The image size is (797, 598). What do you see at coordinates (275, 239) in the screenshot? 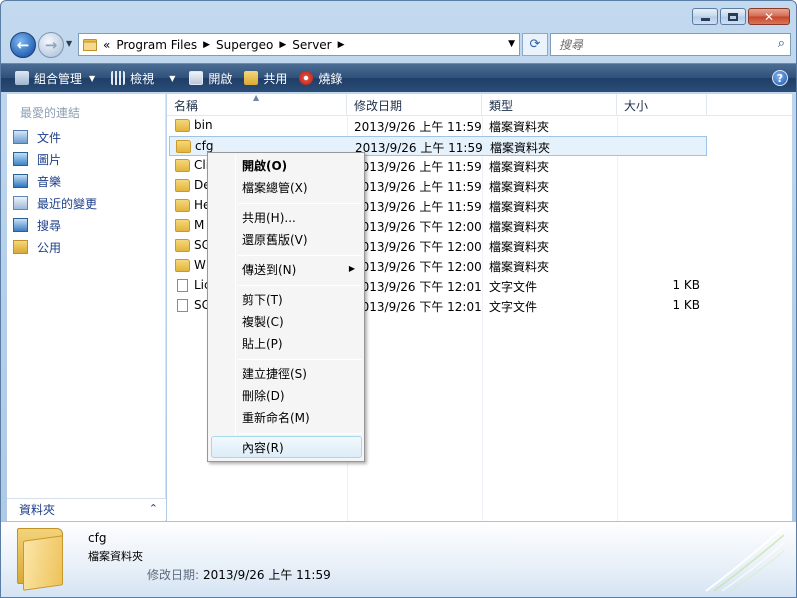
I see `menu-item-restore-previous: 還原舊版(V)` at bounding box center [275, 239].